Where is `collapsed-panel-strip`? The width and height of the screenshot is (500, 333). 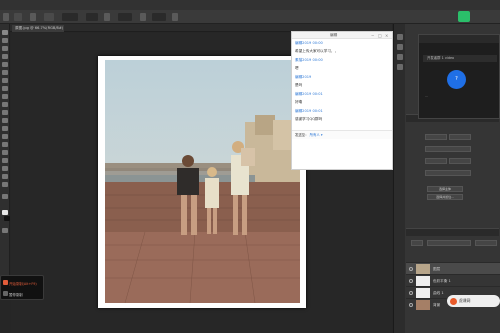
collapsed-panel-strip is located at coordinates (399, 178).